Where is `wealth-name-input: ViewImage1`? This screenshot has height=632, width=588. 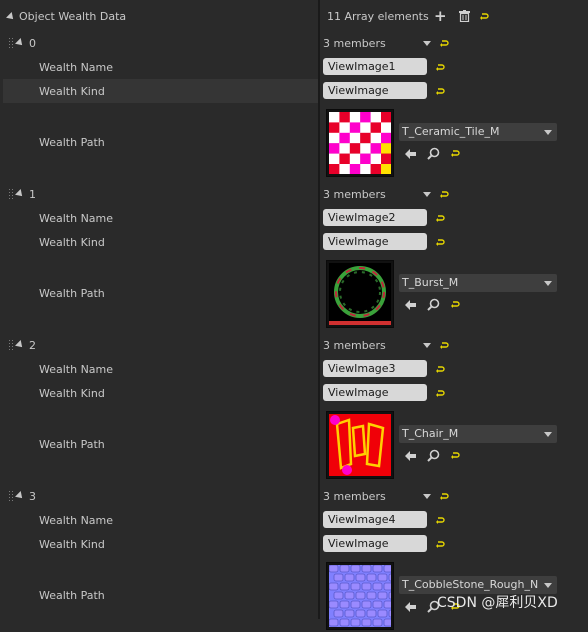
wealth-name-input: ViewImage1 is located at coordinates (375, 66).